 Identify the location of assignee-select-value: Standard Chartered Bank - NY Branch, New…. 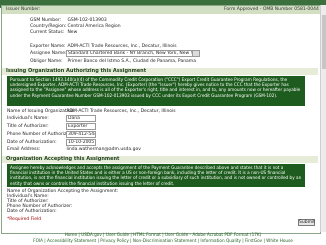
(134, 53).